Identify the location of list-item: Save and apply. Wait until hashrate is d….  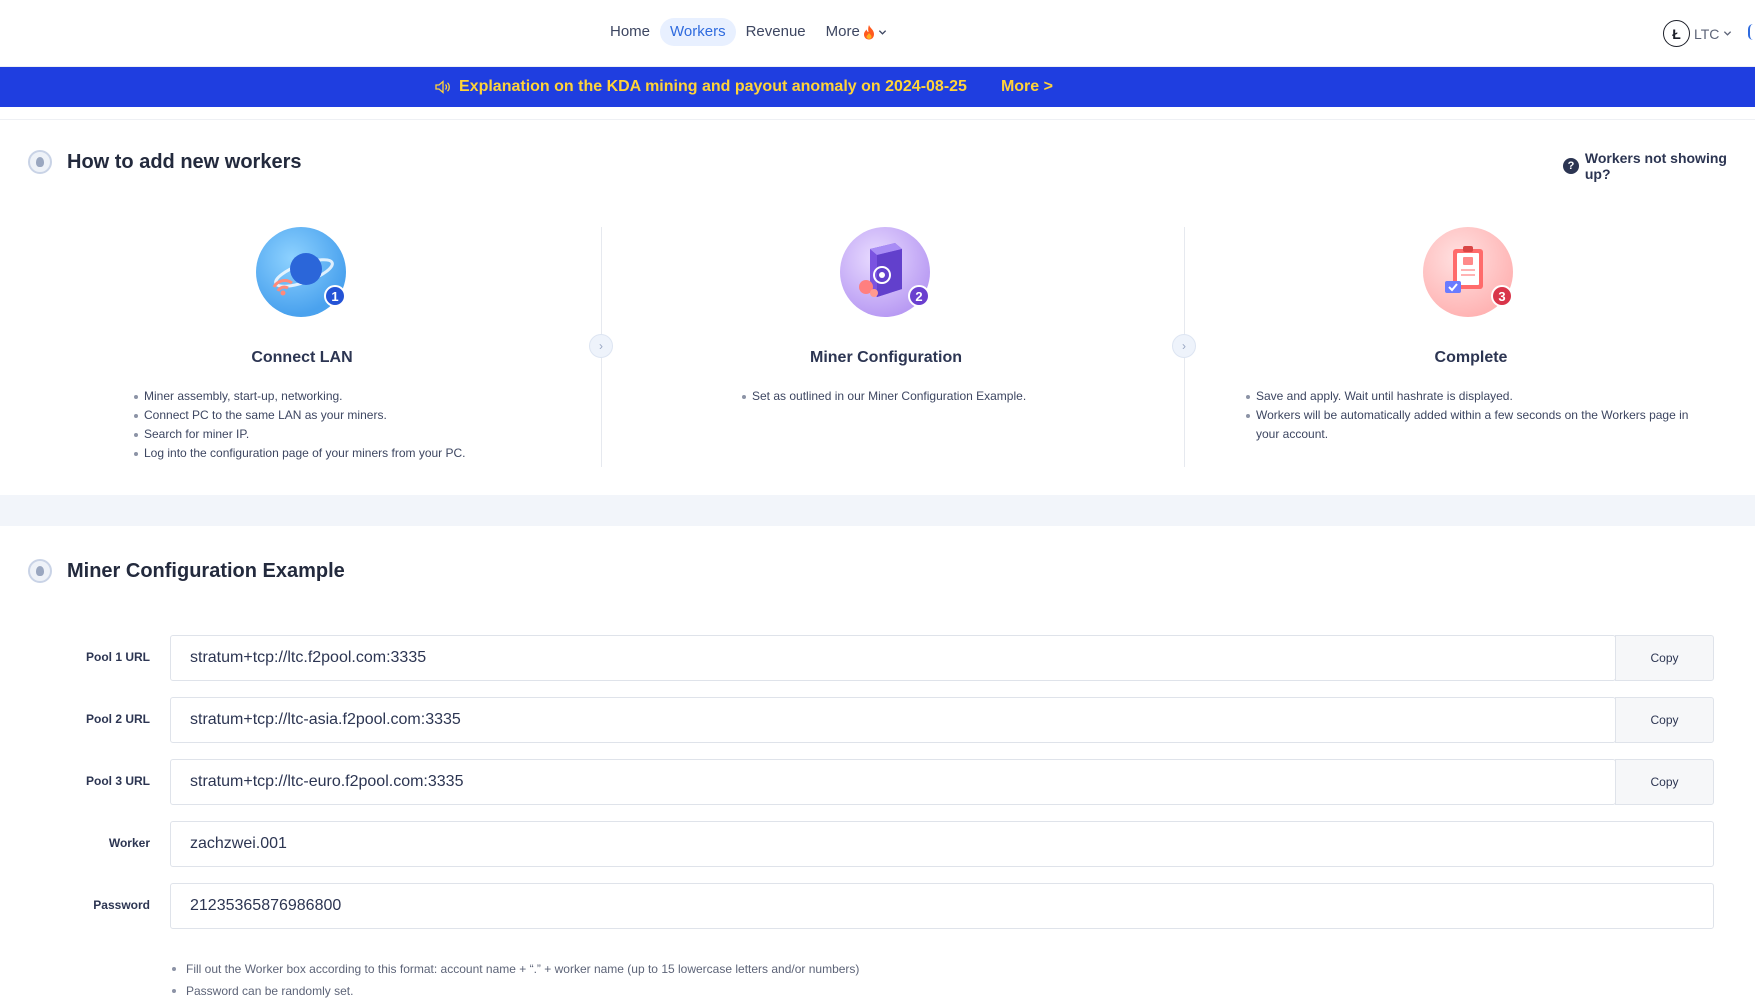
(1471, 396).